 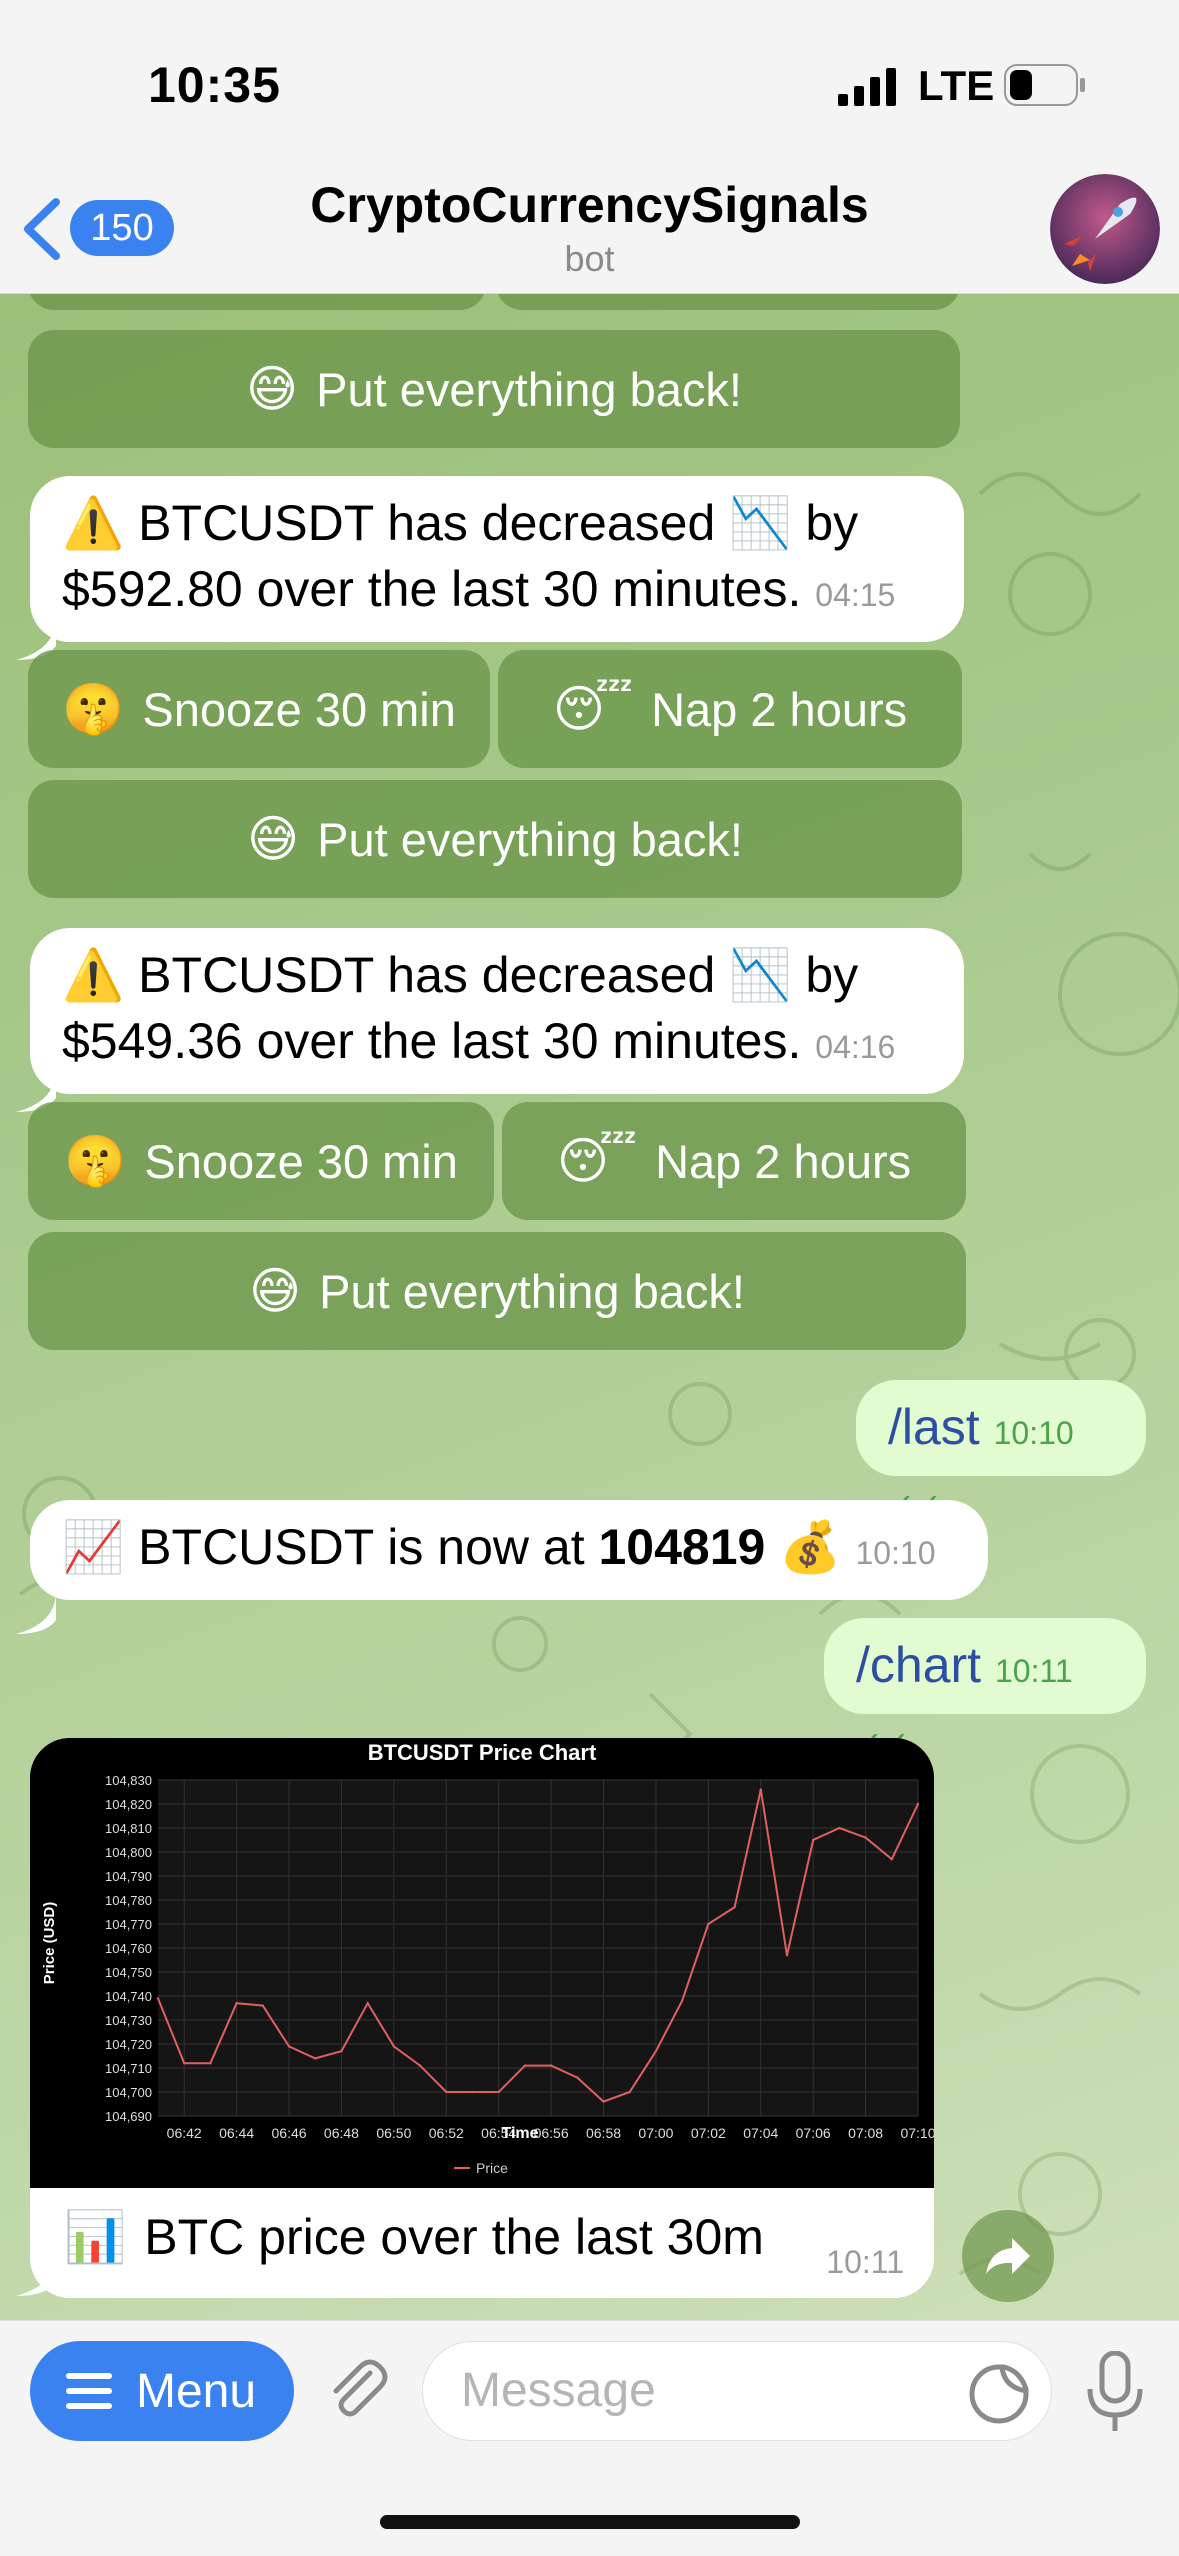 I want to click on x-tick-label: 07:04, so click(x=760, y=2133).